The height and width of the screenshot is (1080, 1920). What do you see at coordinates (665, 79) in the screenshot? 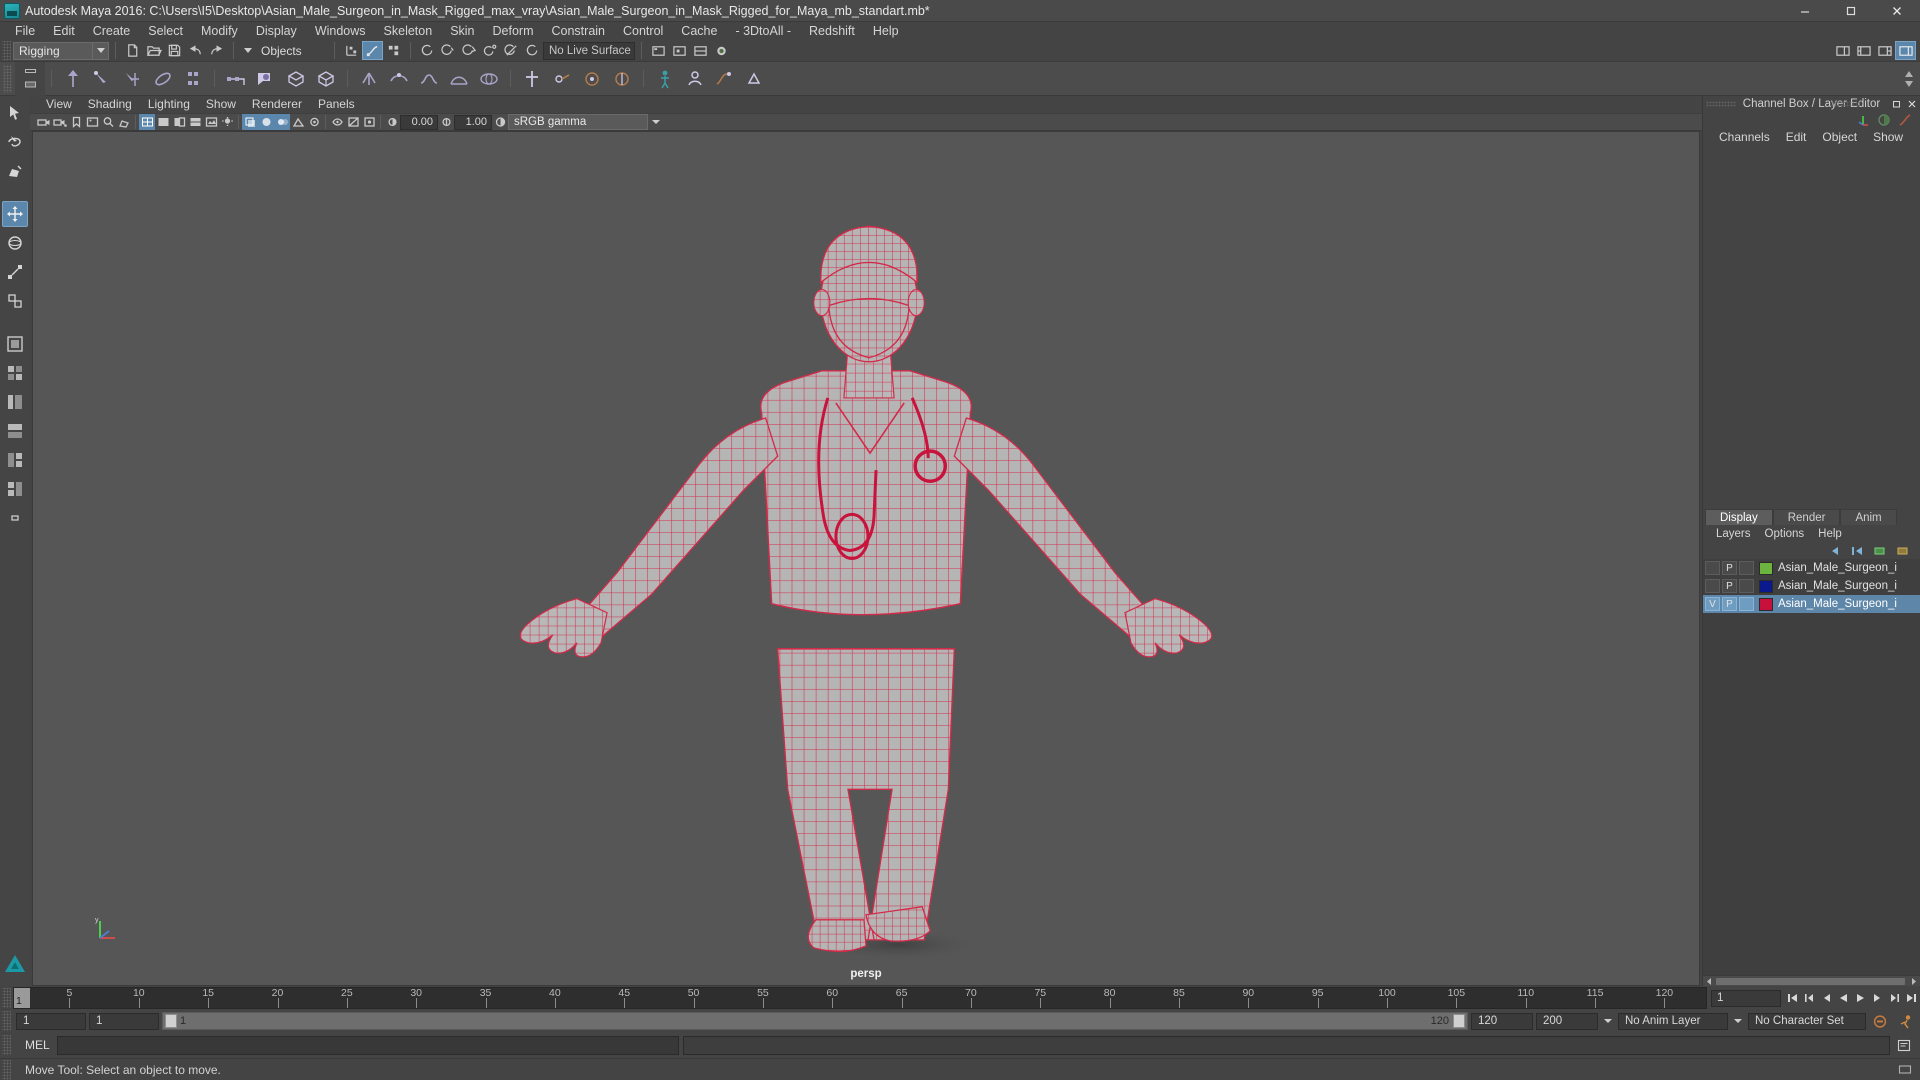
I see `quick-rig-icon` at bounding box center [665, 79].